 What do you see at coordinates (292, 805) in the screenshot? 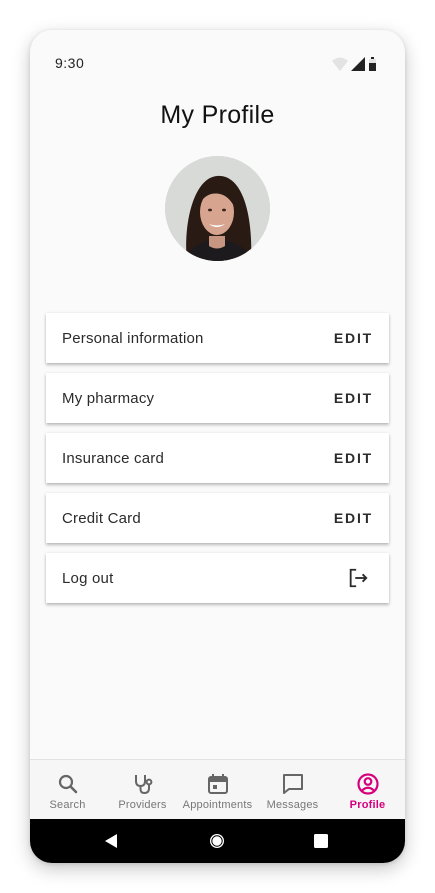
I see `nav-messages-label: Messages` at bounding box center [292, 805].